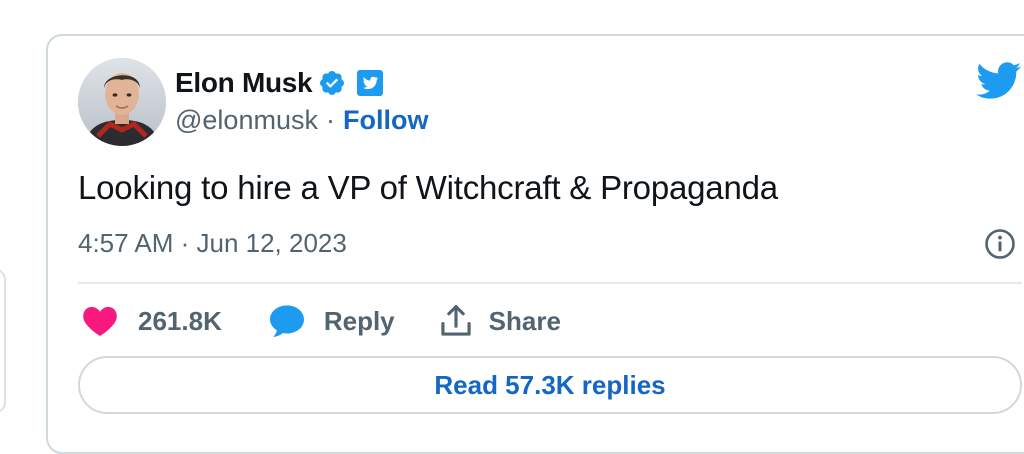 This screenshot has height=454, width=1024. Describe the element at coordinates (246, 120) in the screenshot. I see `author-handle: @elonmusk` at that location.